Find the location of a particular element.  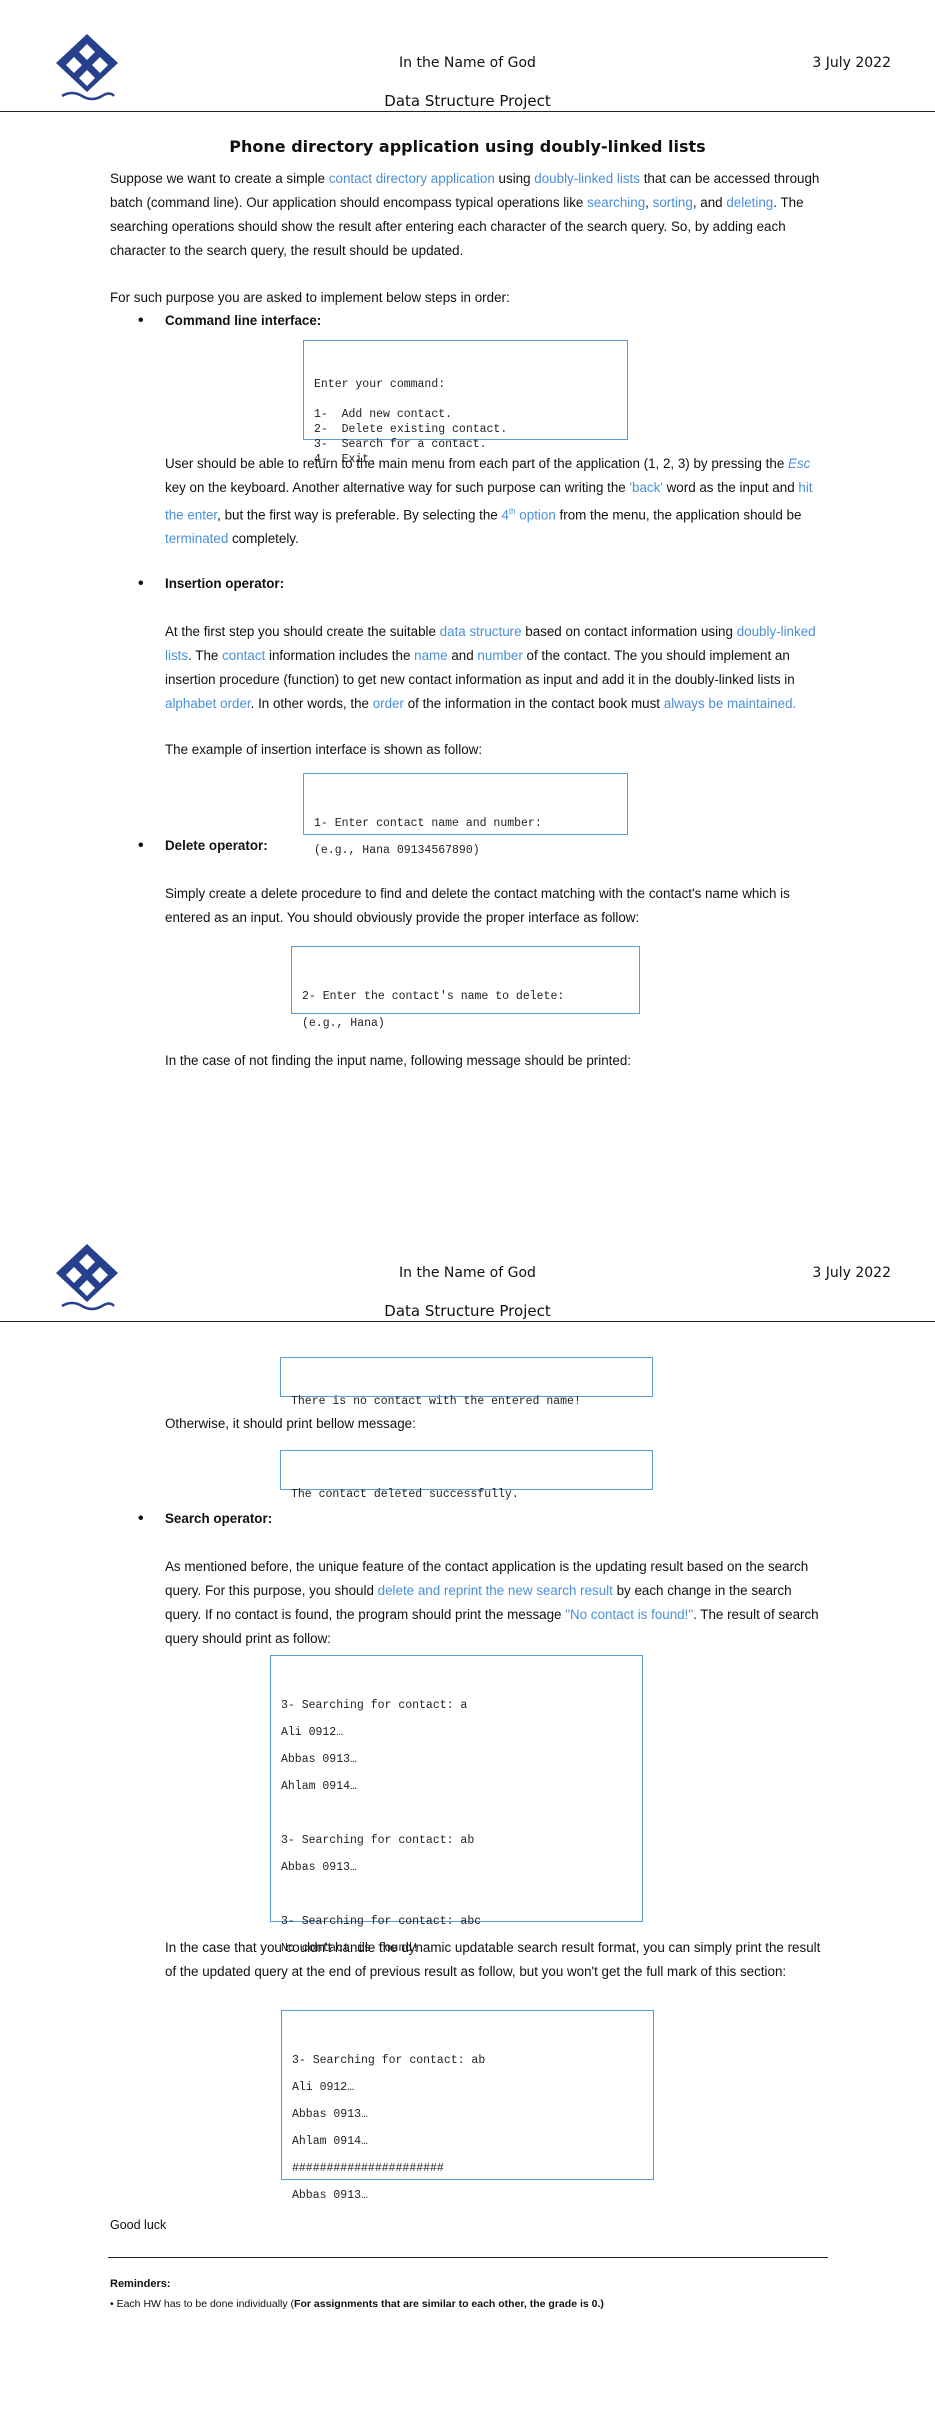

reminders-title: Reminders: is located at coordinates (140, 2284).